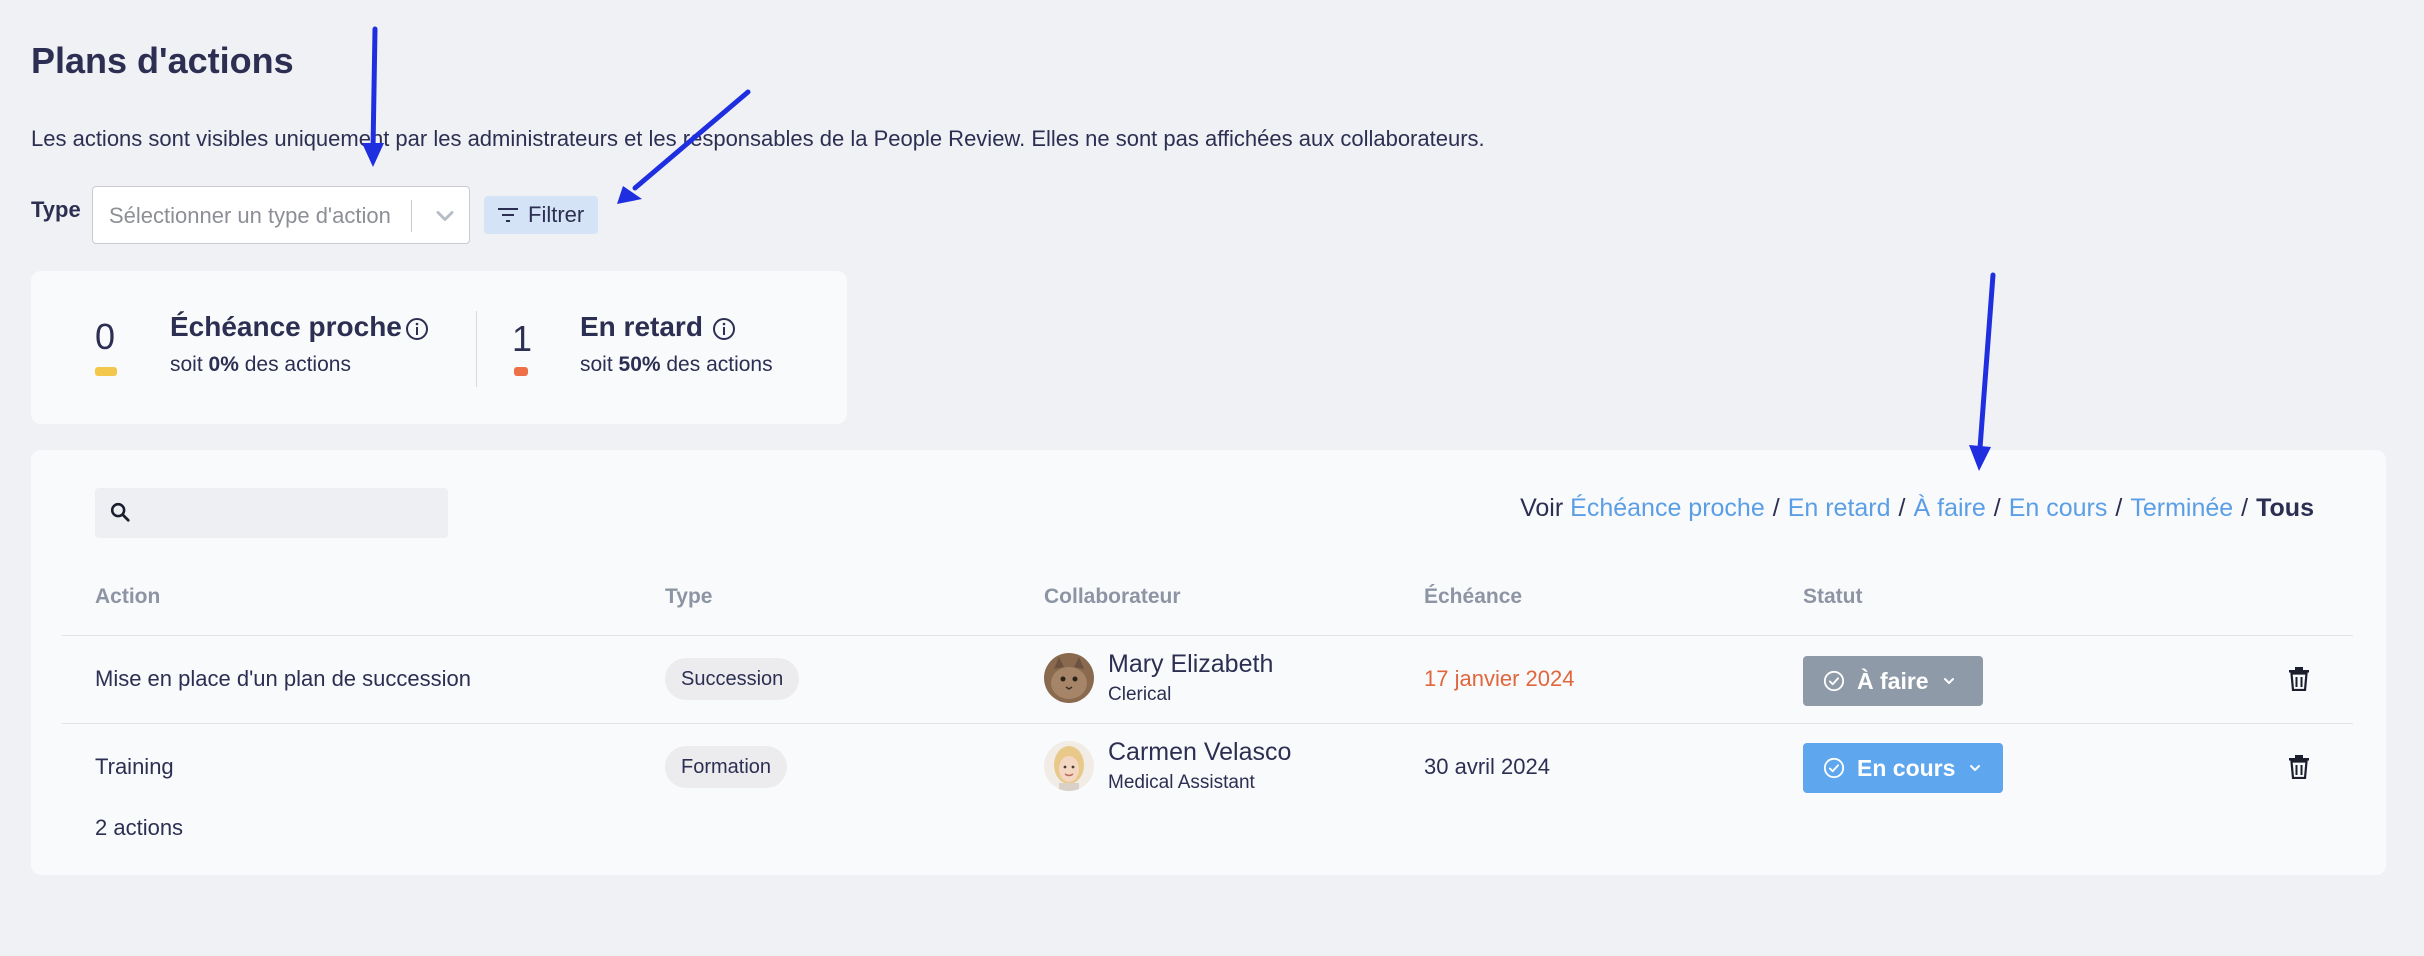 This screenshot has height=956, width=2424. I want to click on filter-button: Filtrer, so click(541, 215).